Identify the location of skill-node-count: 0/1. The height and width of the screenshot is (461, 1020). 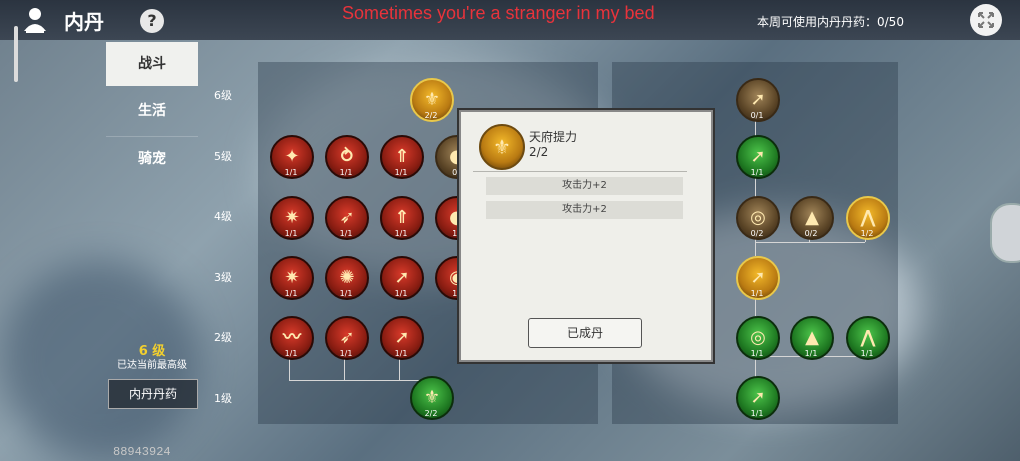
(757, 115).